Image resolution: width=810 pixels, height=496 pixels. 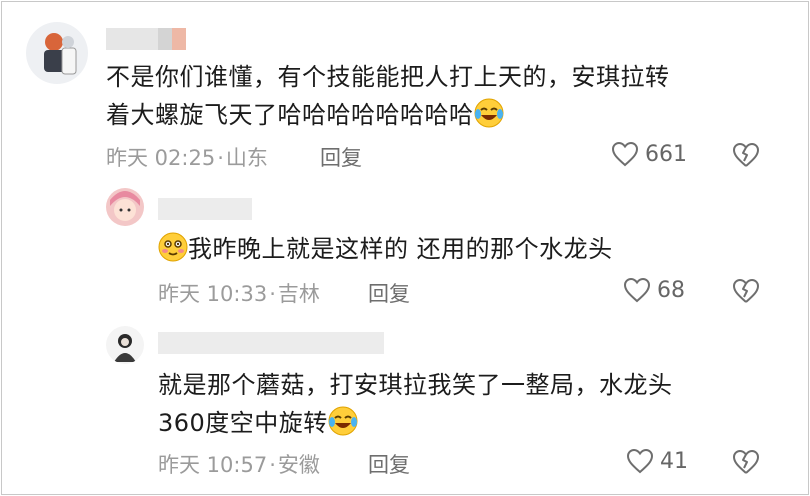 What do you see at coordinates (290, 115) in the screenshot?
I see `comment-line: 着大螺旋飞天了哈哈哈哈哈哈哈哈` at bounding box center [290, 115].